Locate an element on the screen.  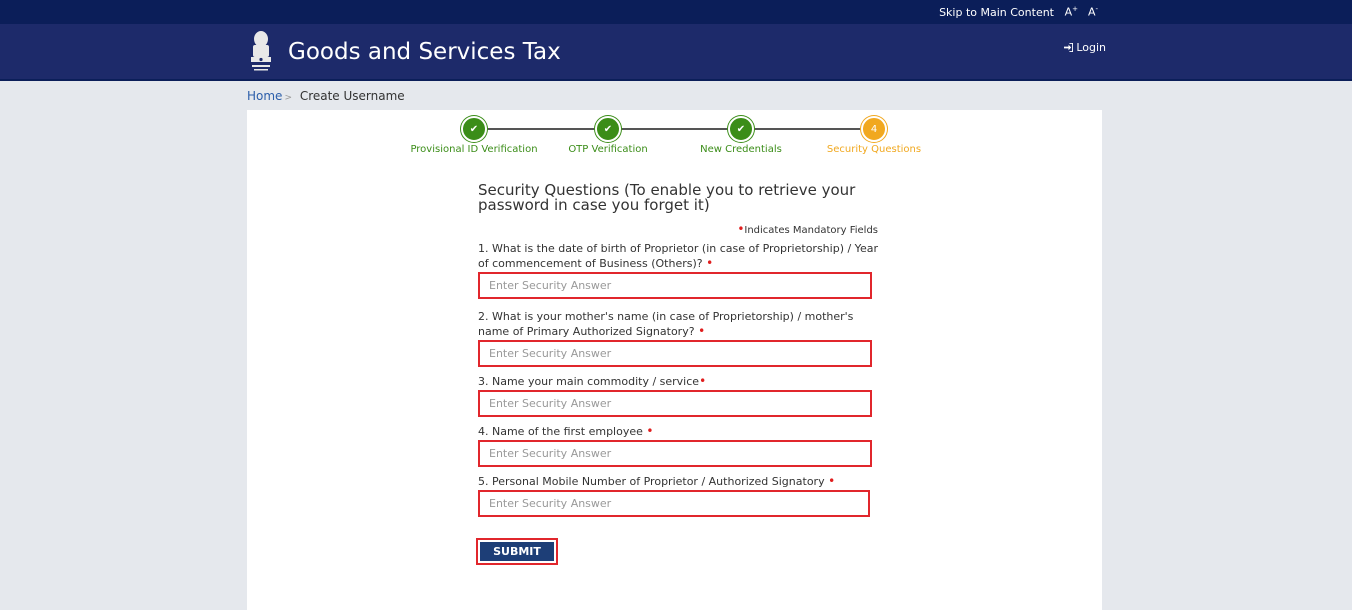
question-3-label: 3. Name your main commodity / service• is located at coordinates (592, 381).